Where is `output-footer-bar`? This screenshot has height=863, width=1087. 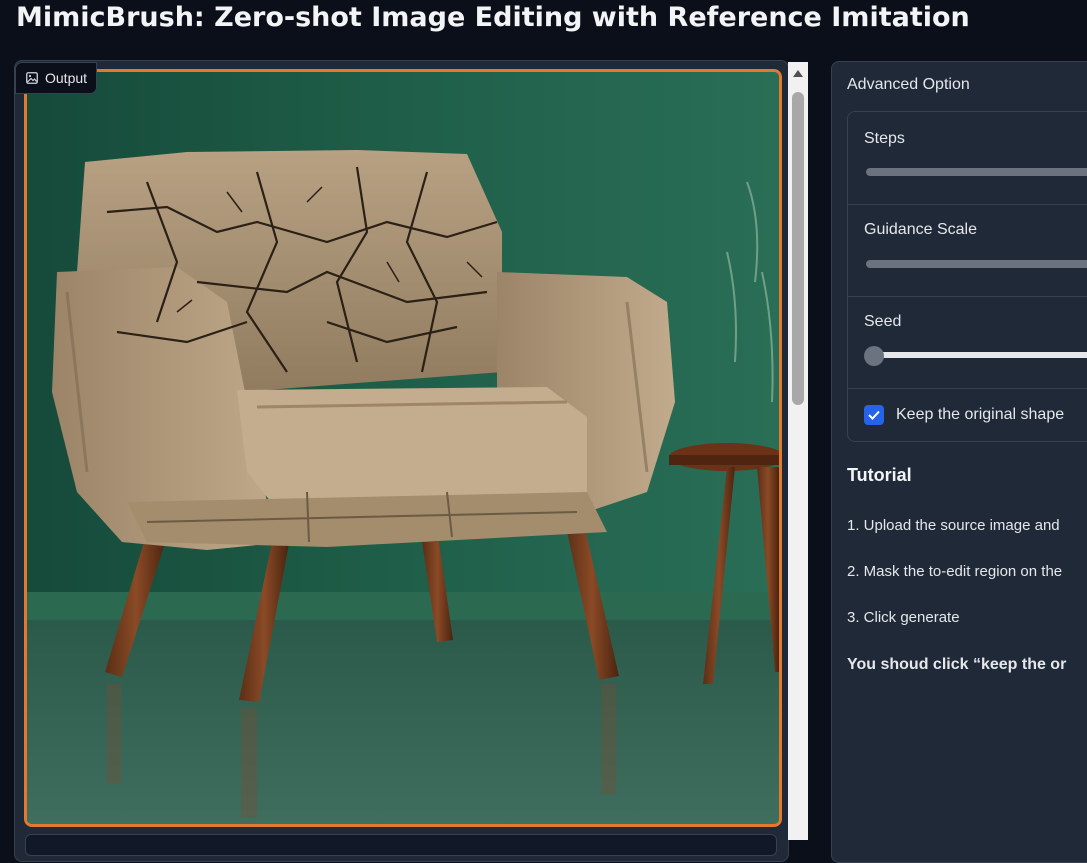
output-footer-bar is located at coordinates (401, 845).